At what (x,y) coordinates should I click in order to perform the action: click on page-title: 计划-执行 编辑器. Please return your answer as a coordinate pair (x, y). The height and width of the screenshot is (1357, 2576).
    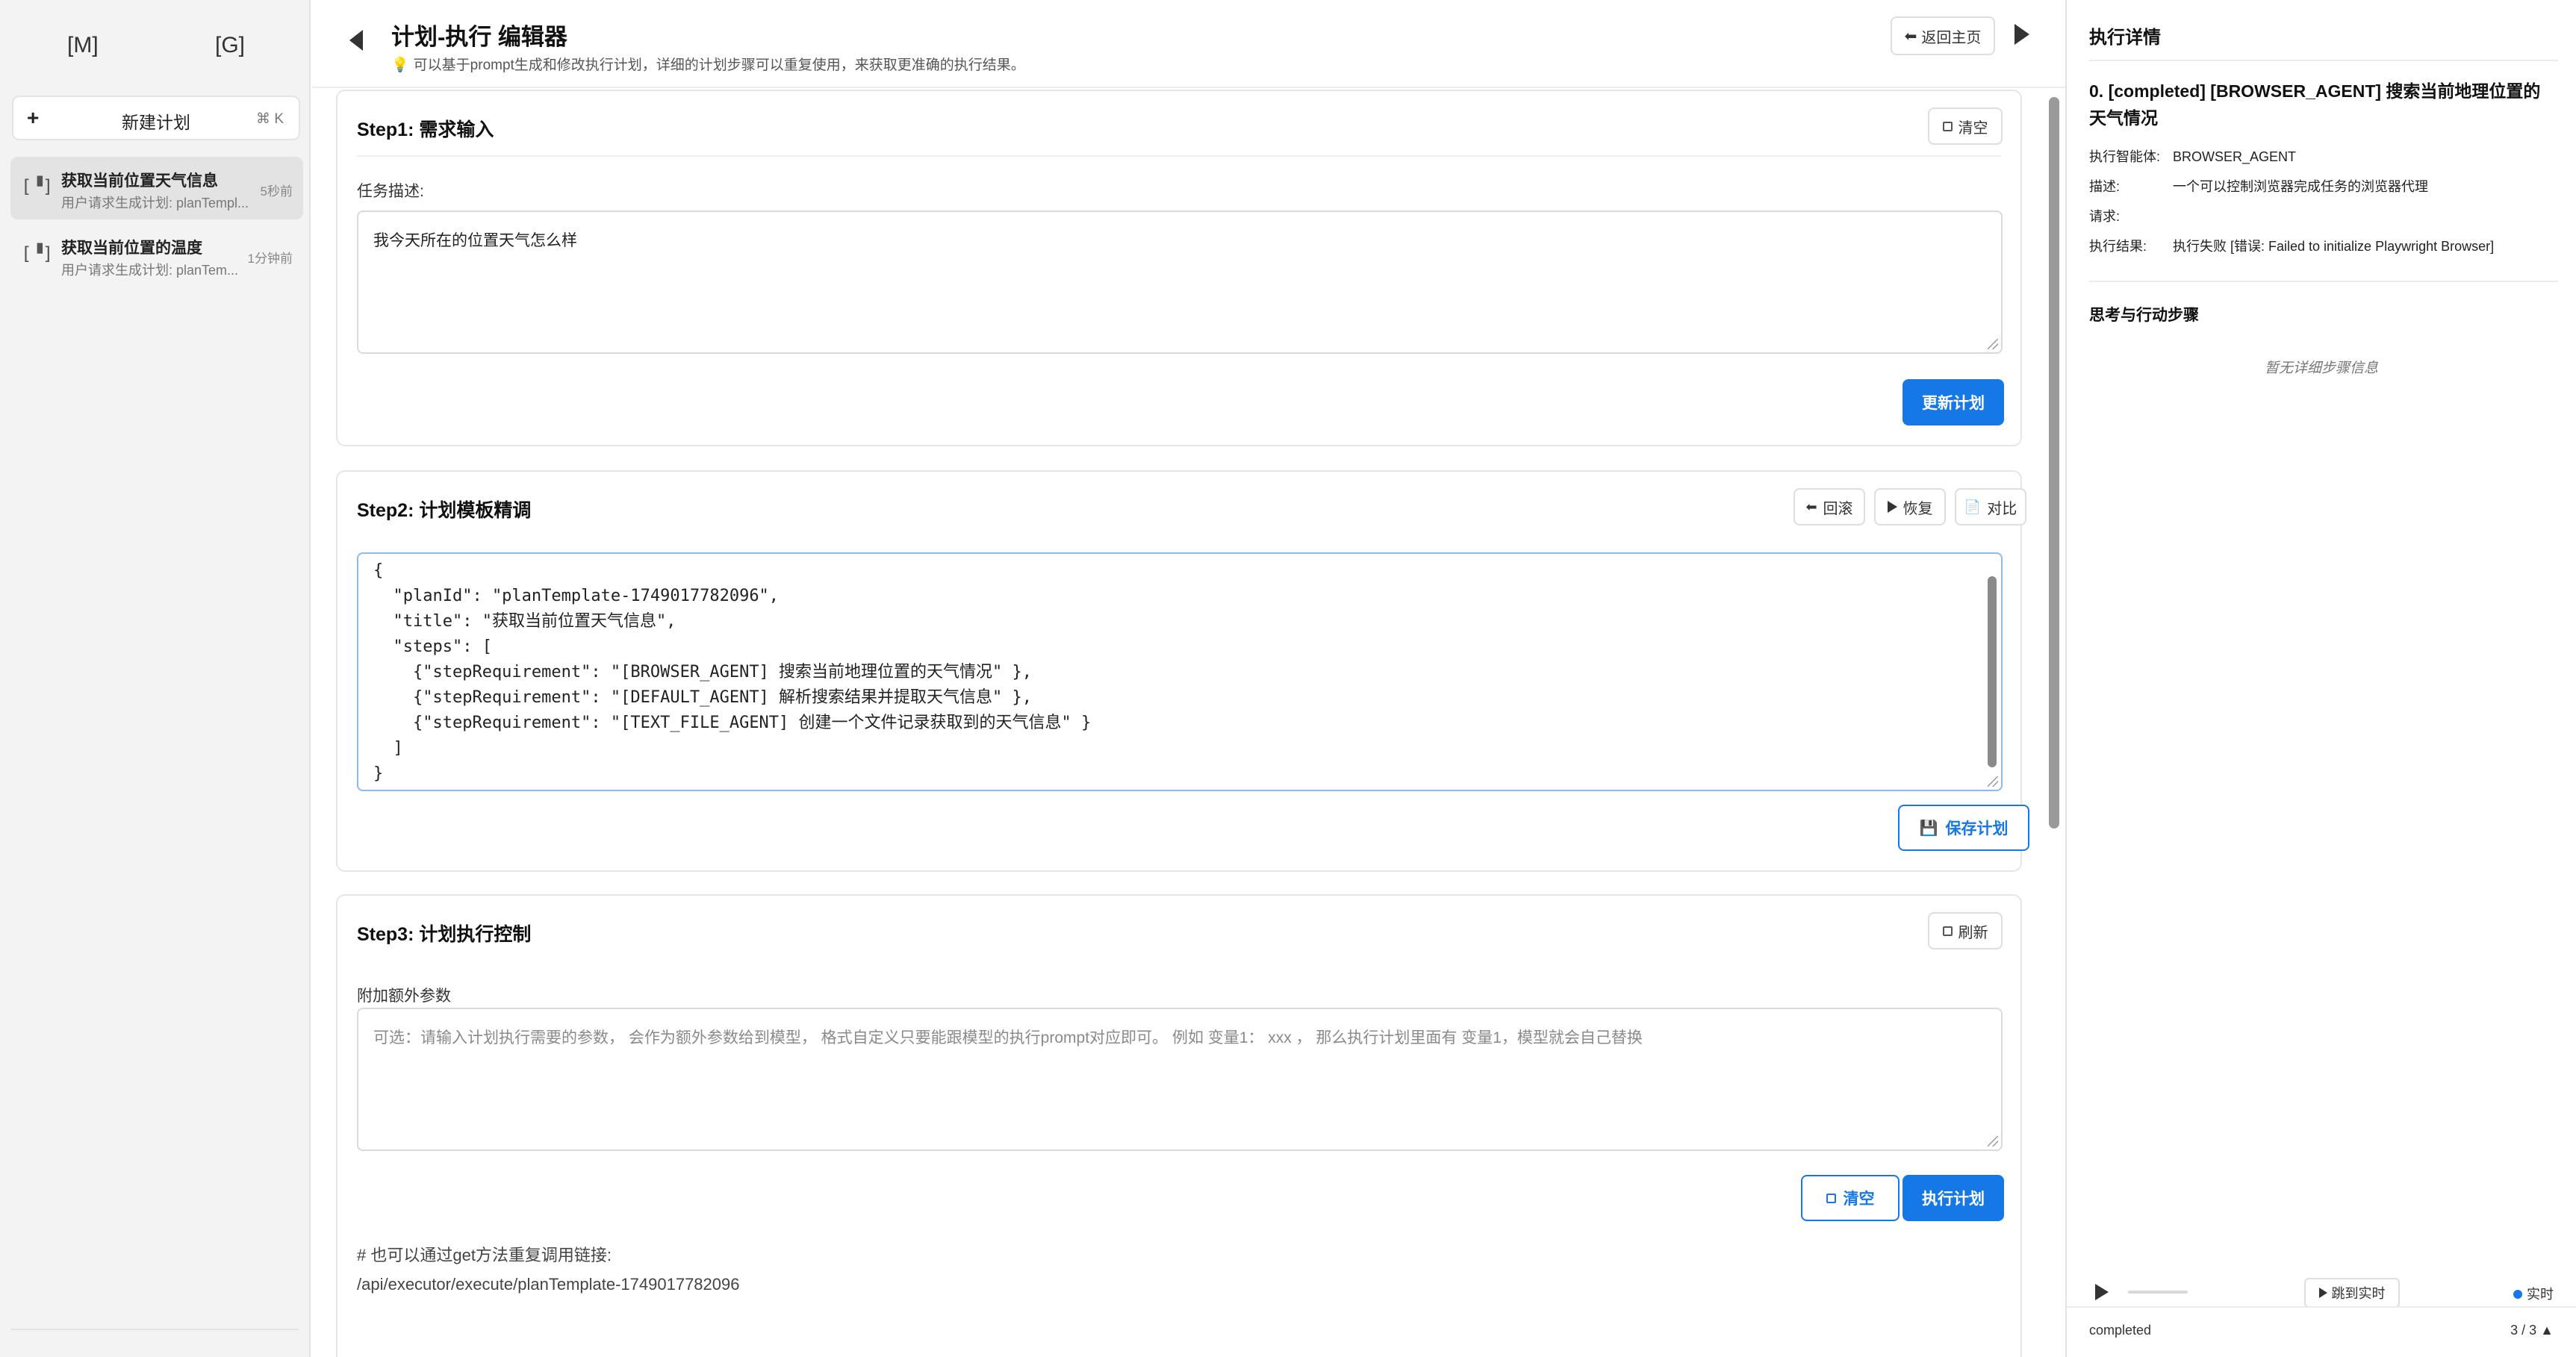
    Looking at the image, I should click on (479, 37).